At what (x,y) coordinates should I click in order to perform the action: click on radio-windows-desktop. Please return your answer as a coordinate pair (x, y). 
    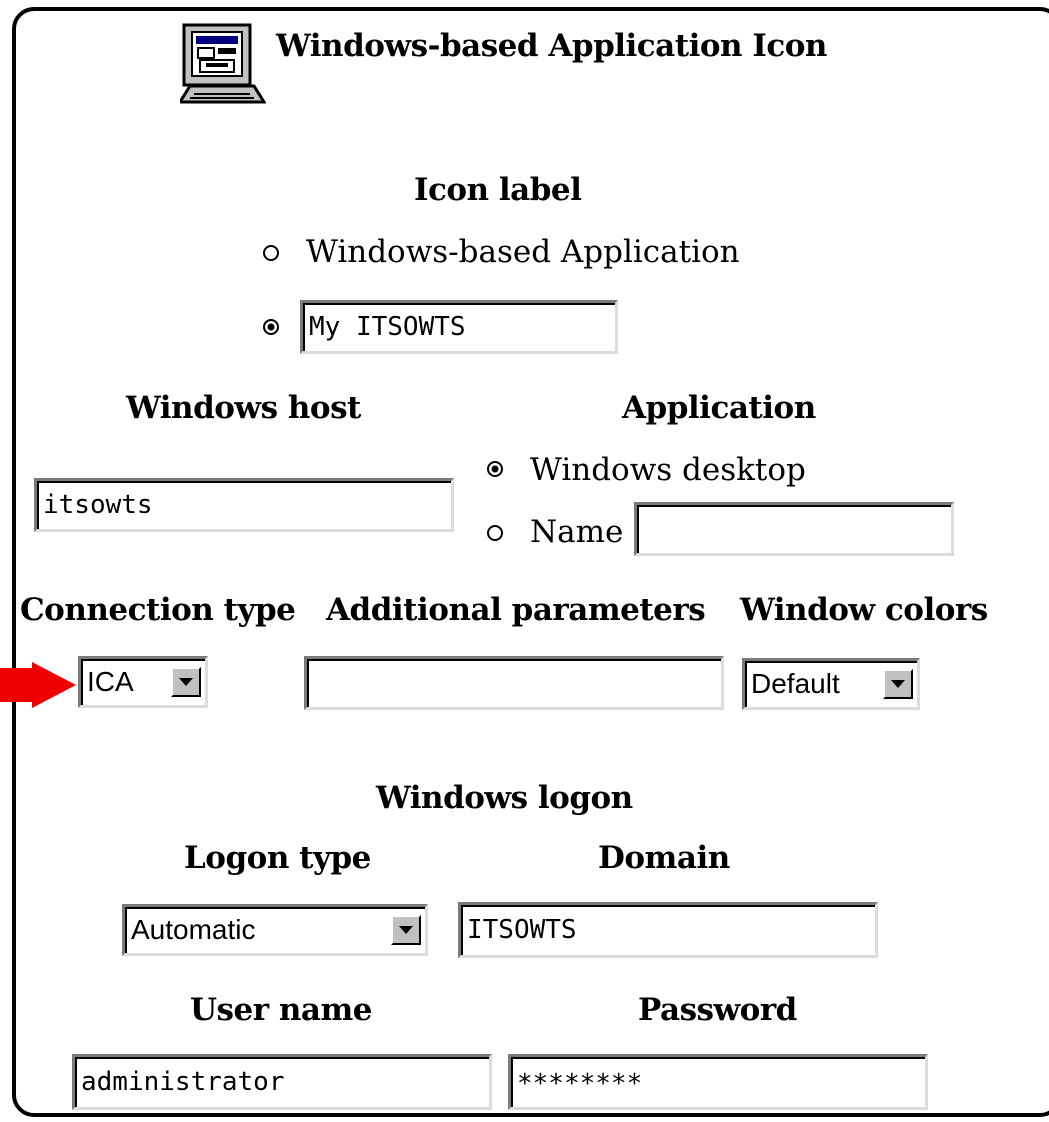
    Looking at the image, I should click on (495, 469).